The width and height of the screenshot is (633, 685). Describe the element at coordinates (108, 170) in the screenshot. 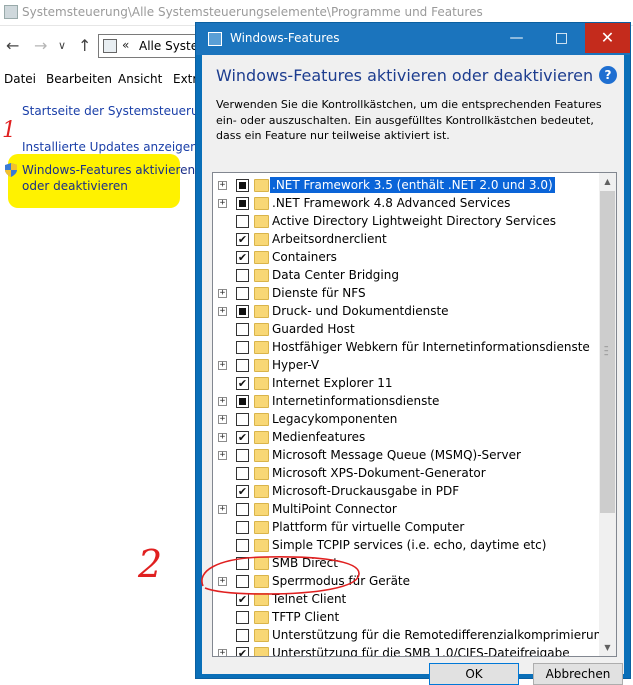

I see `link-windows-features-line1: Windows-Features aktivieren` at that location.